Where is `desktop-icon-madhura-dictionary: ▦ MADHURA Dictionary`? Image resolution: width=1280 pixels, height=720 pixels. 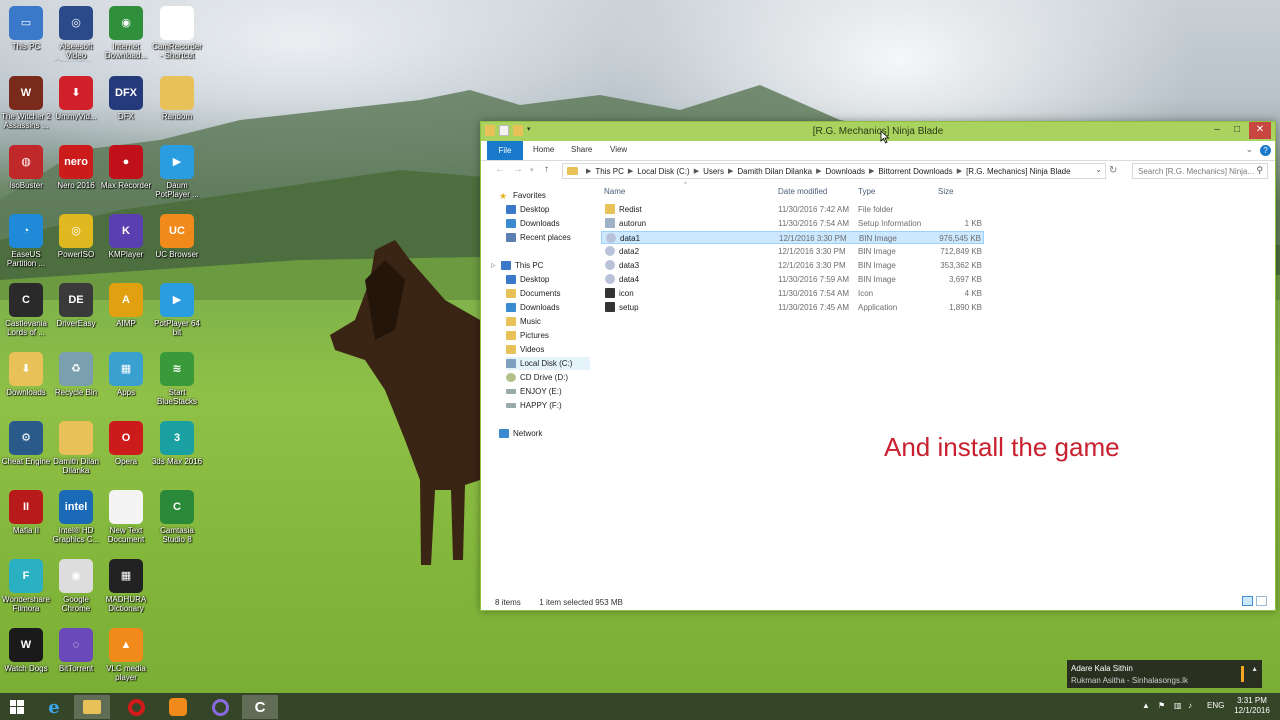
desktop-icon-madhura-dictionary: ▦ MADHURA Dictionary is located at coordinates (126, 586).